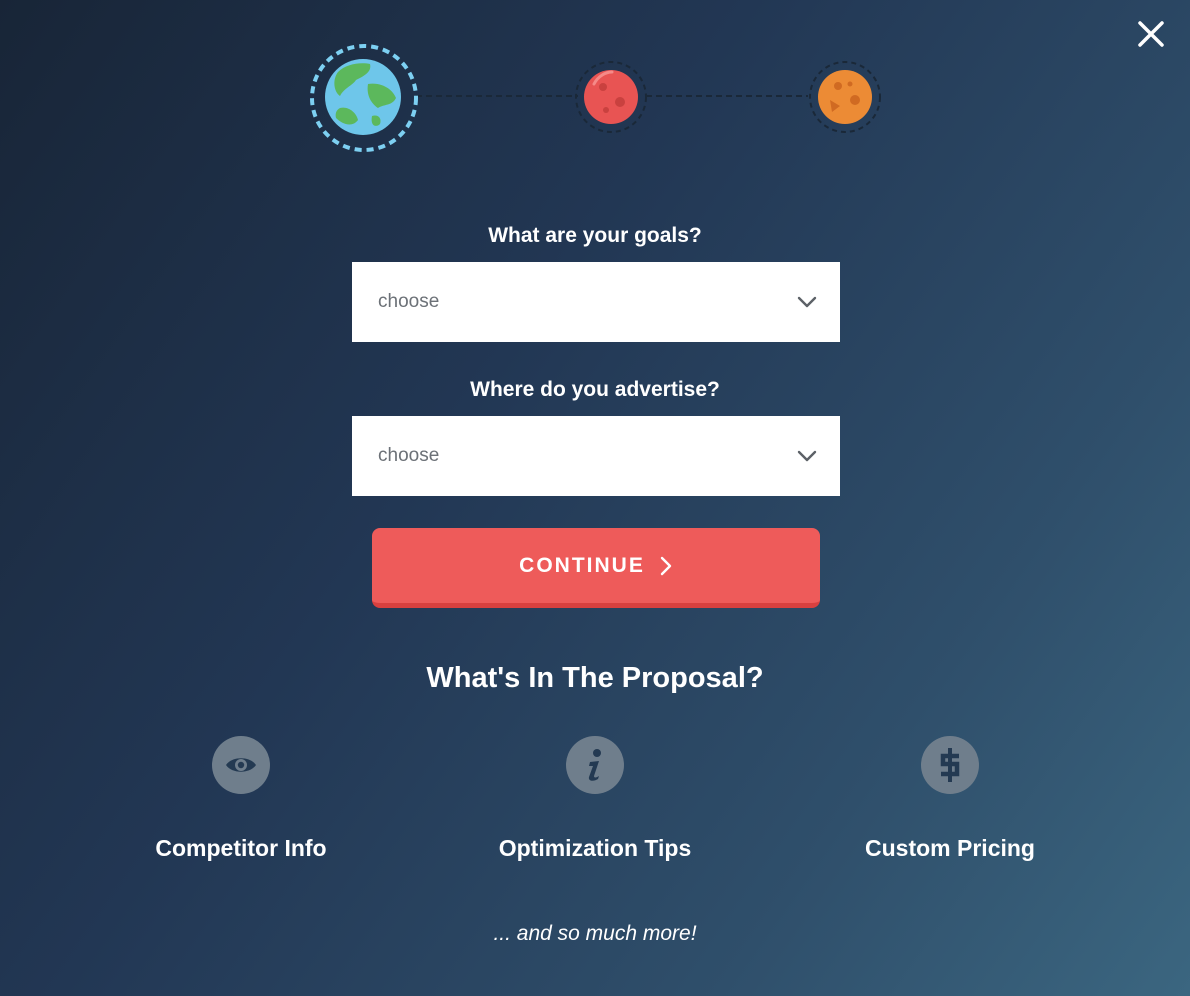 This screenshot has height=996, width=1190. I want to click on advertise-label: Where do you advertise?, so click(595, 389).